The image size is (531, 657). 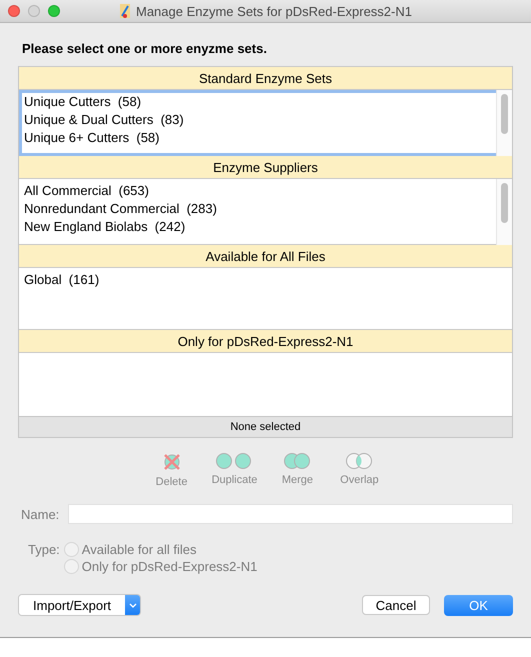 What do you see at coordinates (145, 48) in the screenshot?
I see `instruction-text: Please select one or more enyzme sets.` at bounding box center [145, 48].